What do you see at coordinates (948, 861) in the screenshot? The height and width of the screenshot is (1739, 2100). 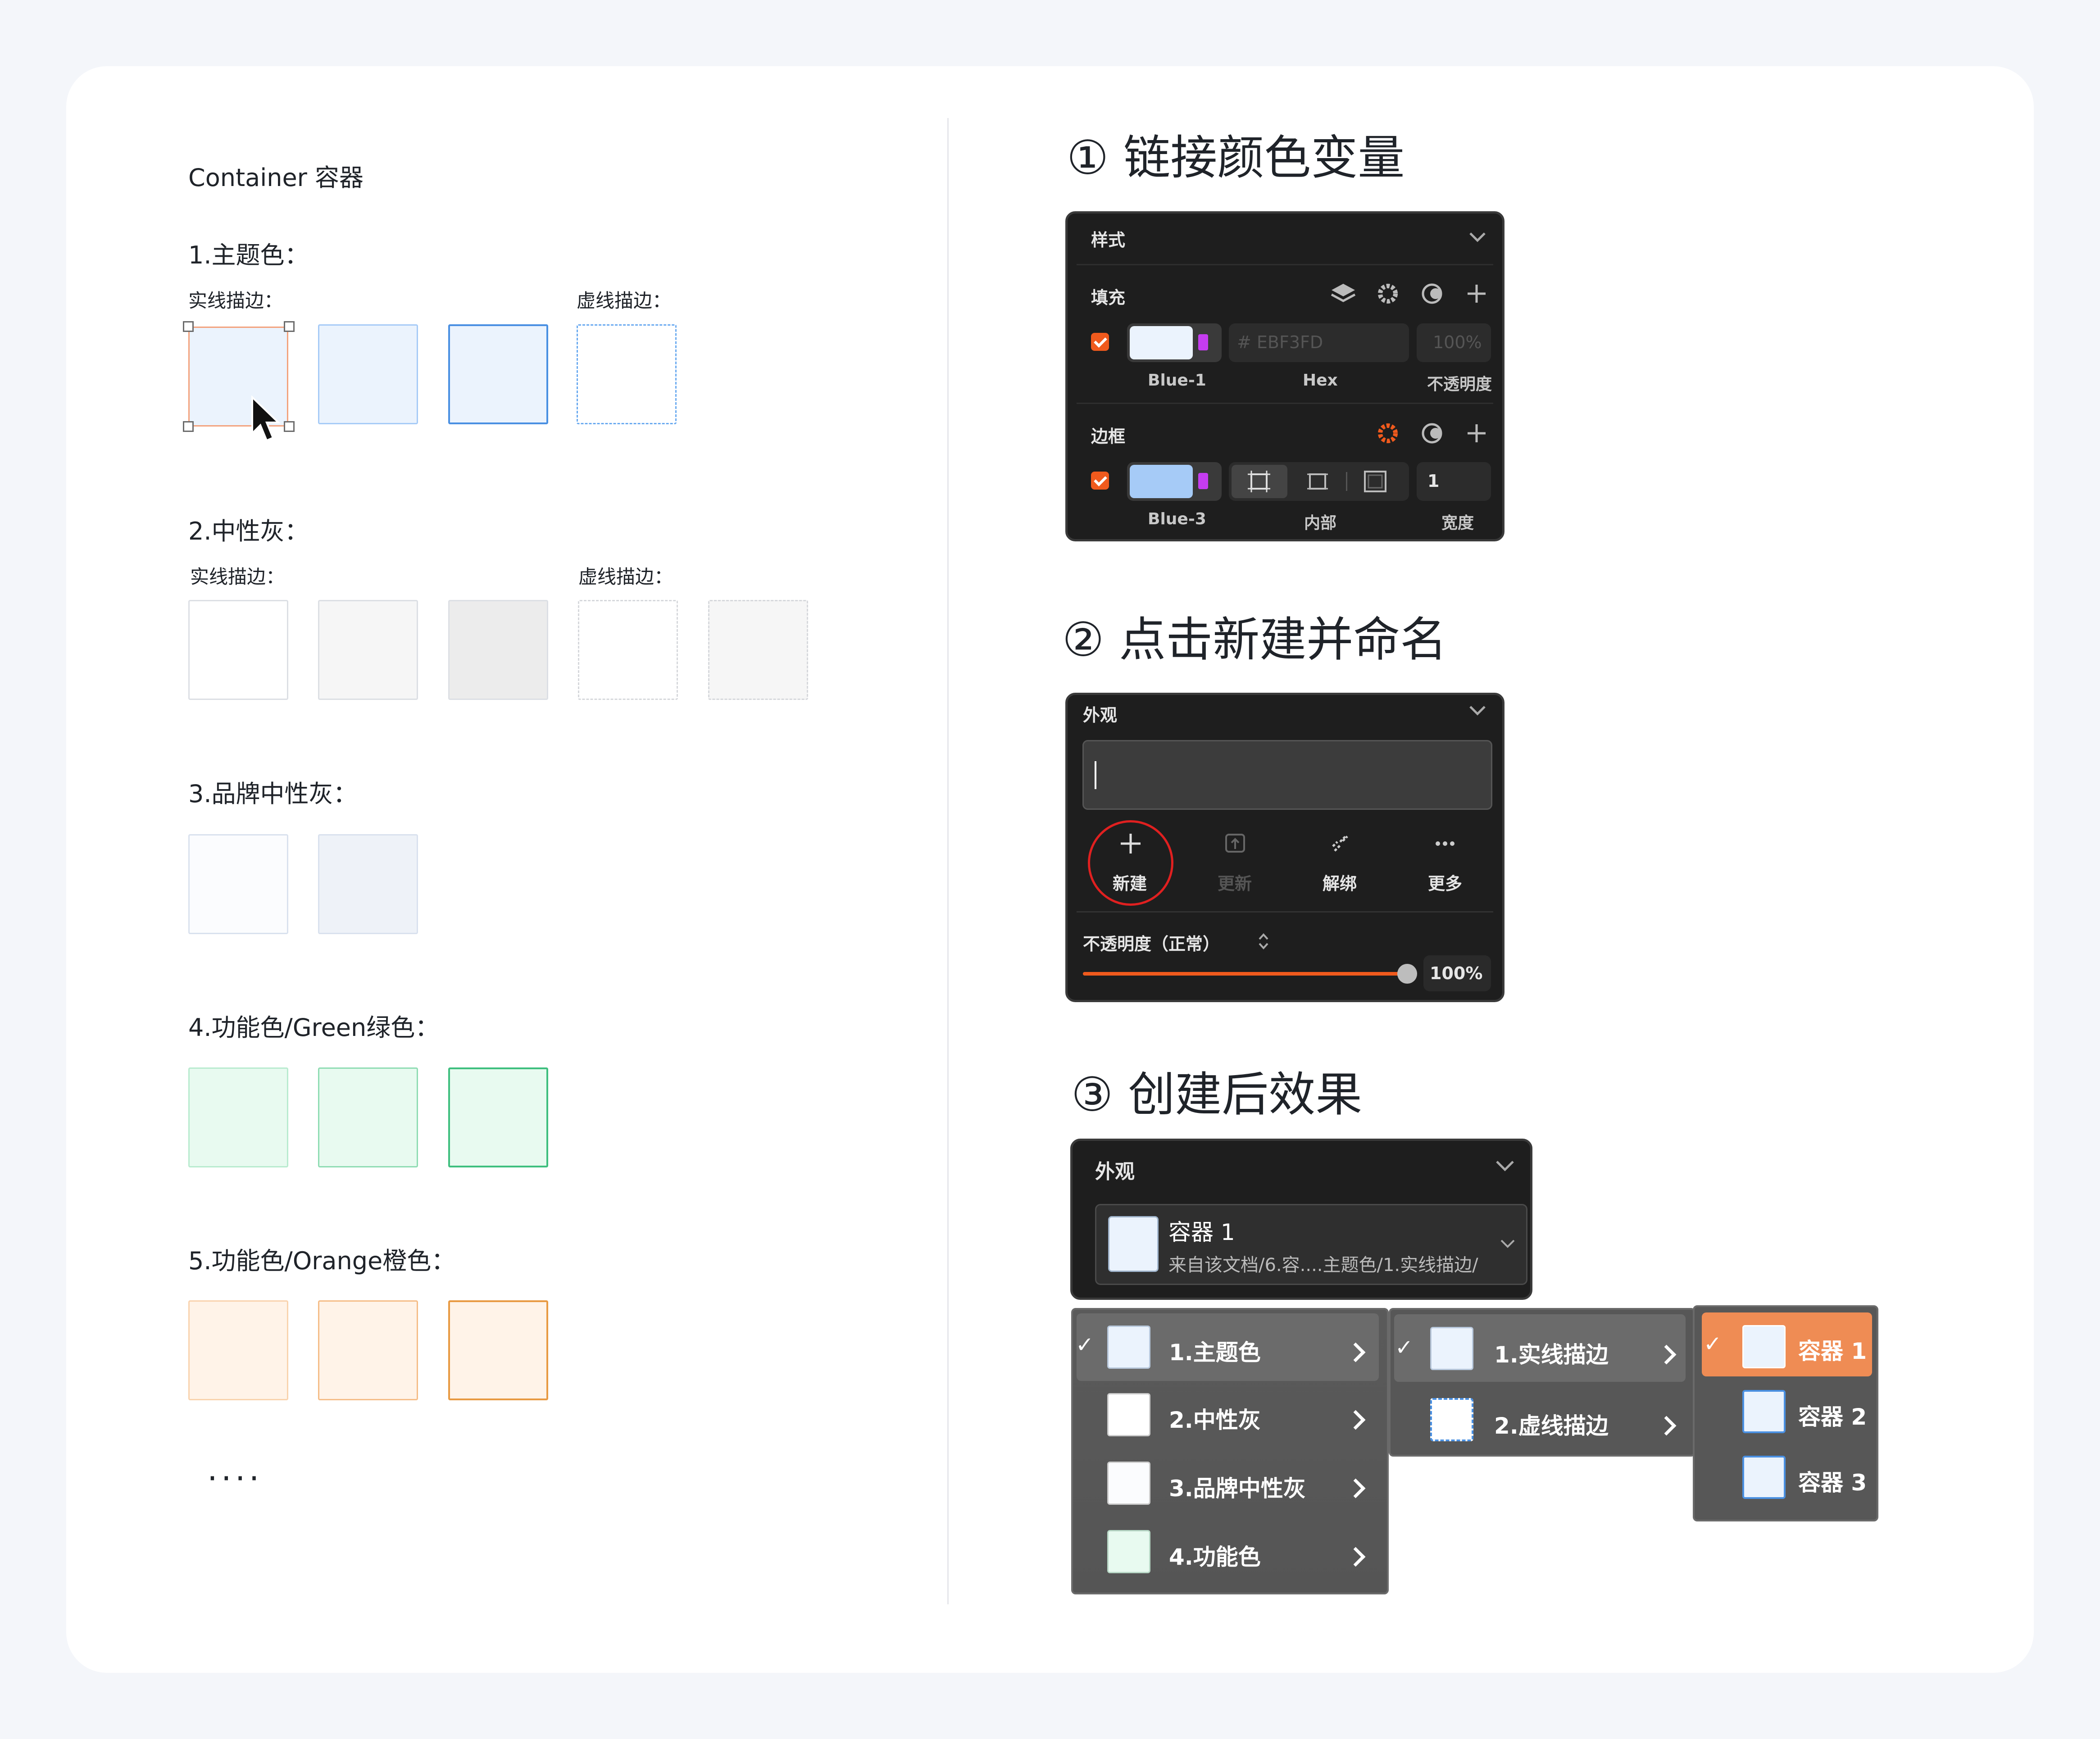 I see `column-divider` at bounding box center [948, 861].